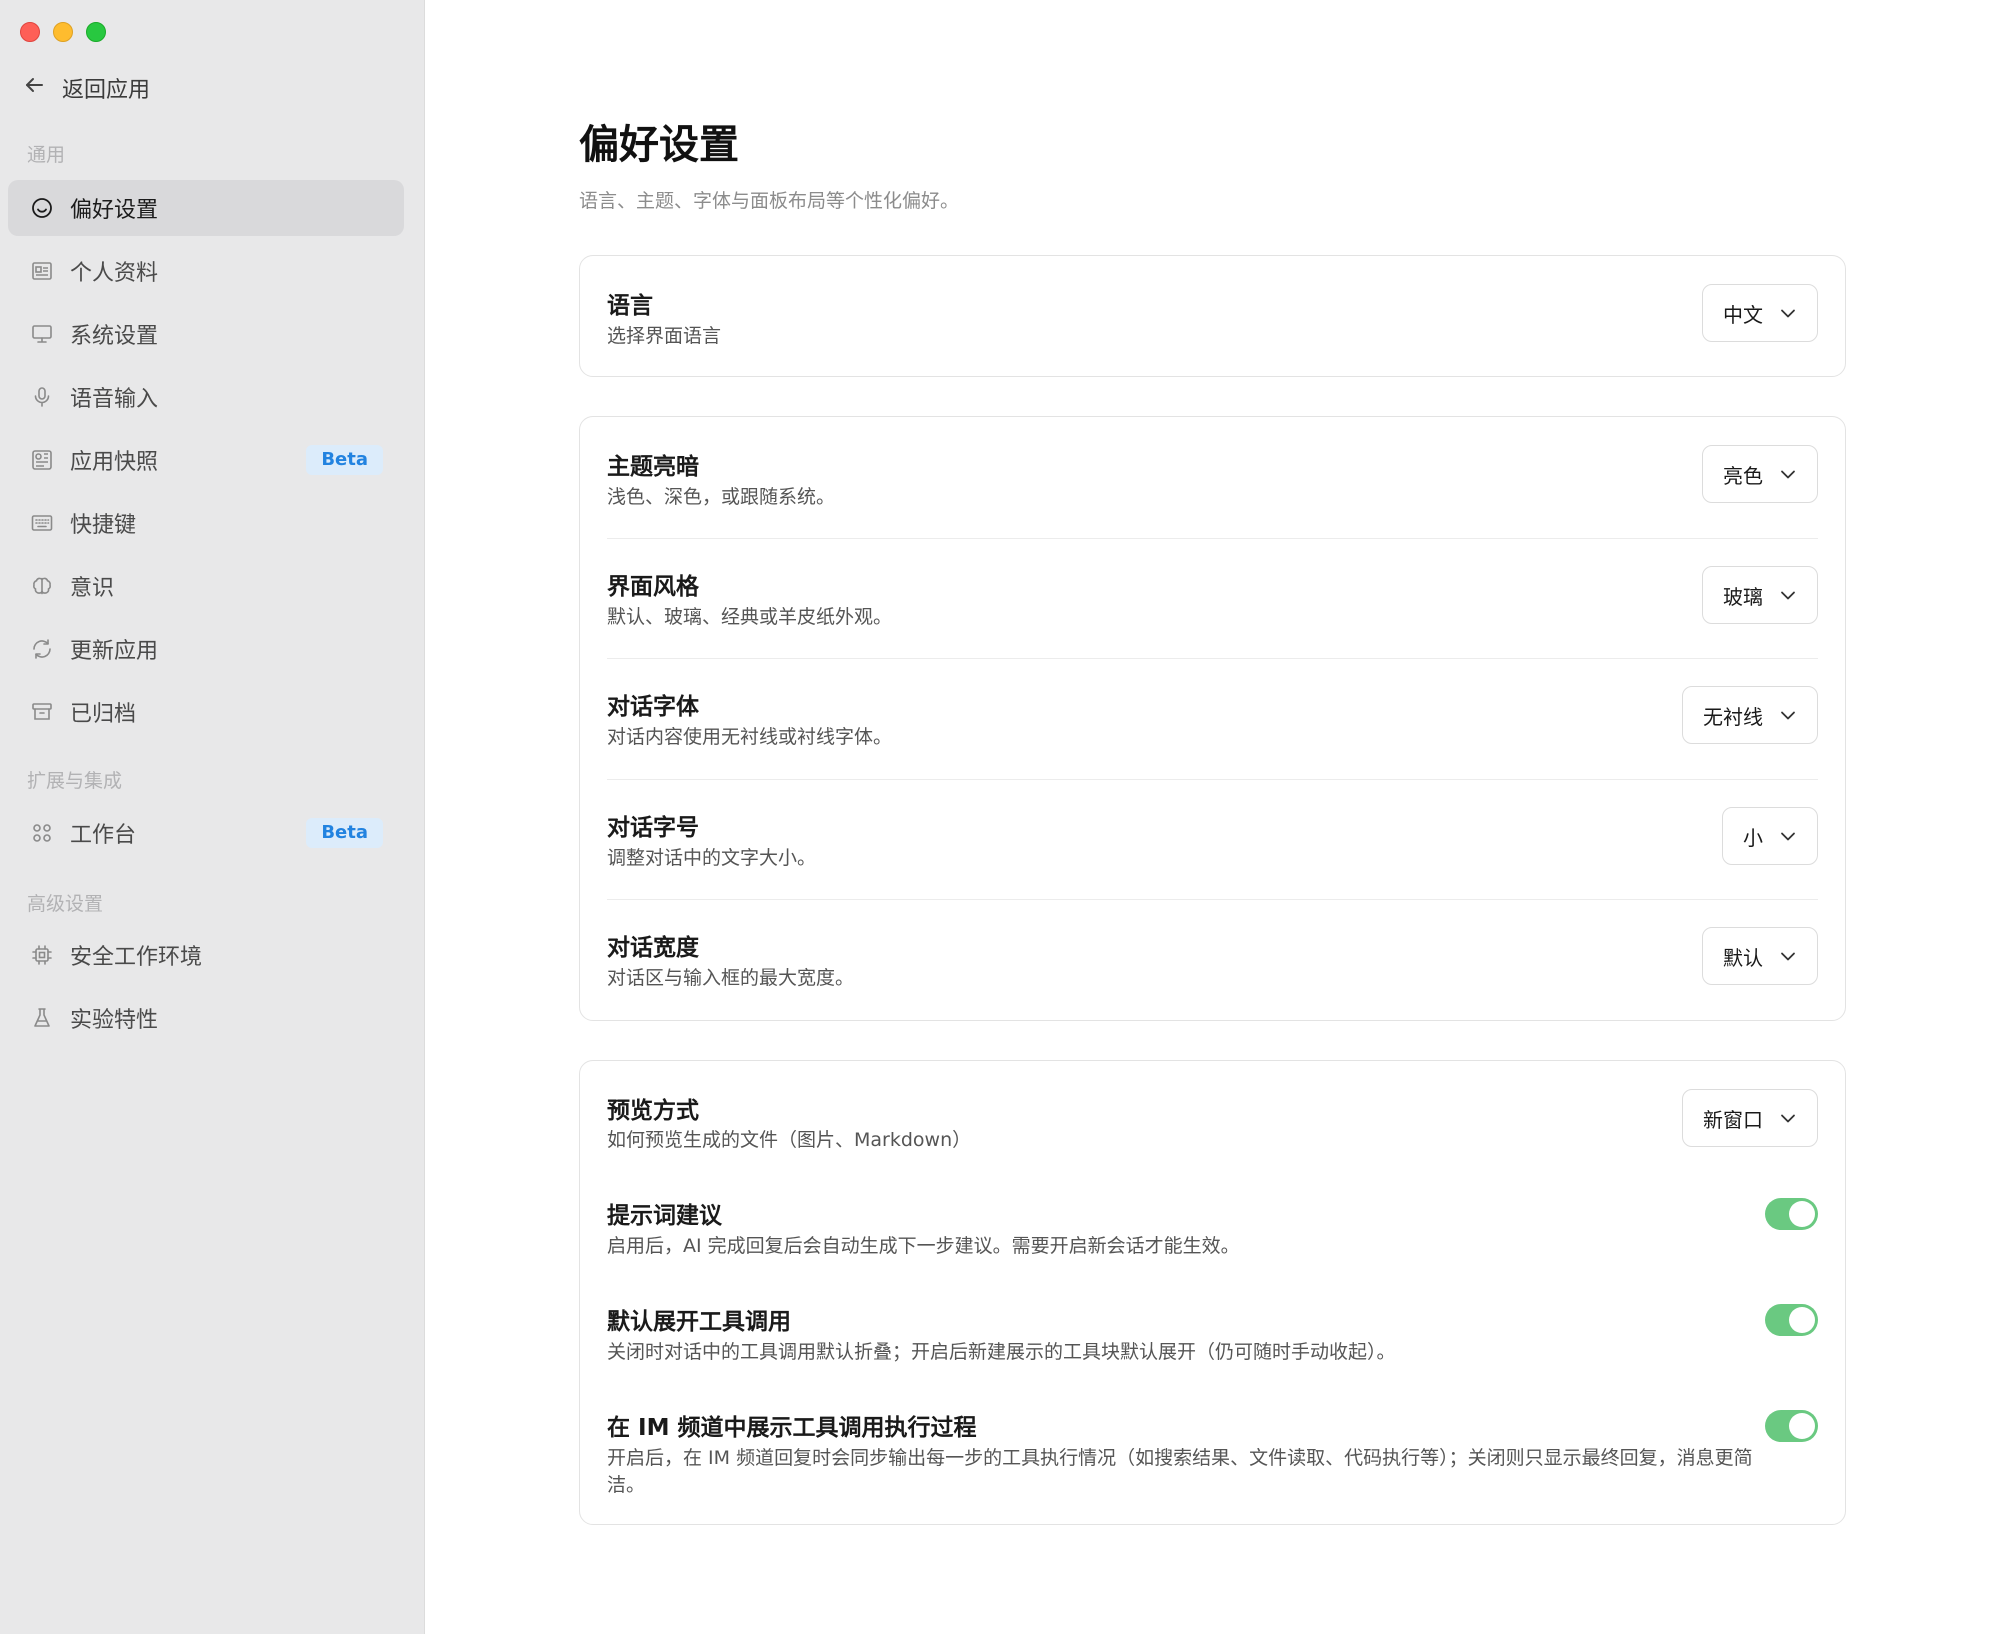  I want to click on chat-font-size-select: 小, so click(1770, 836).